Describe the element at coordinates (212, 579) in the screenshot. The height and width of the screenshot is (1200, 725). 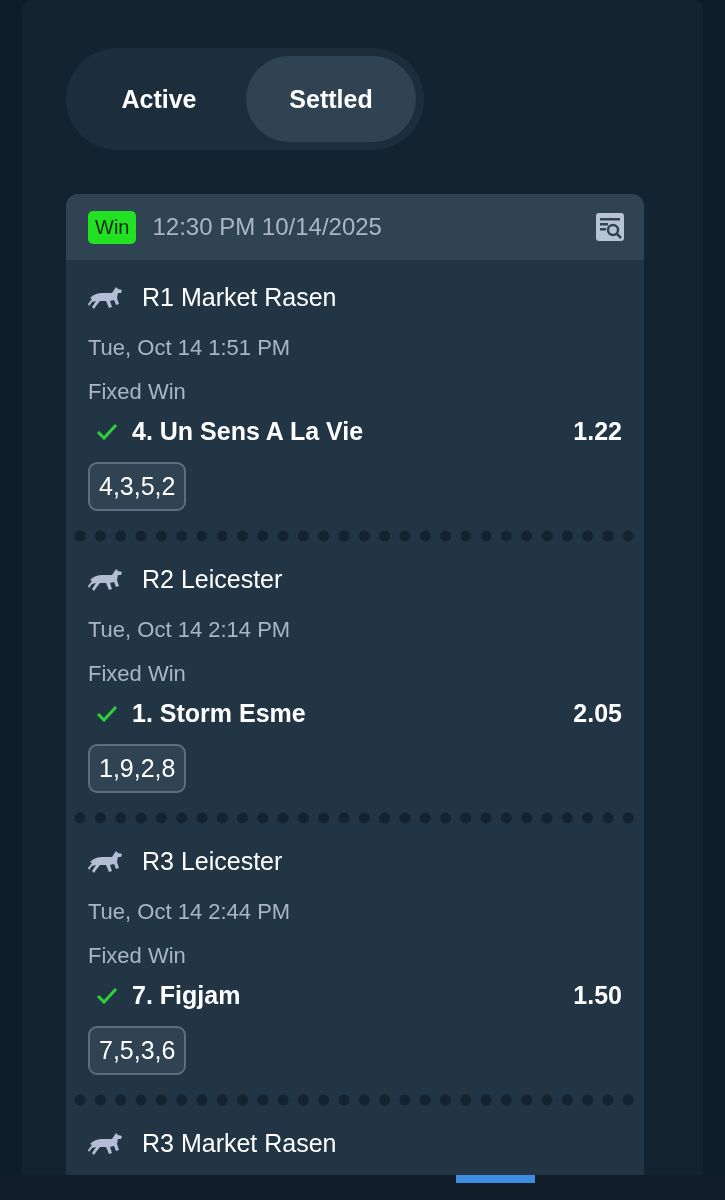
I see `race-name: R2 Leicester` at that location.